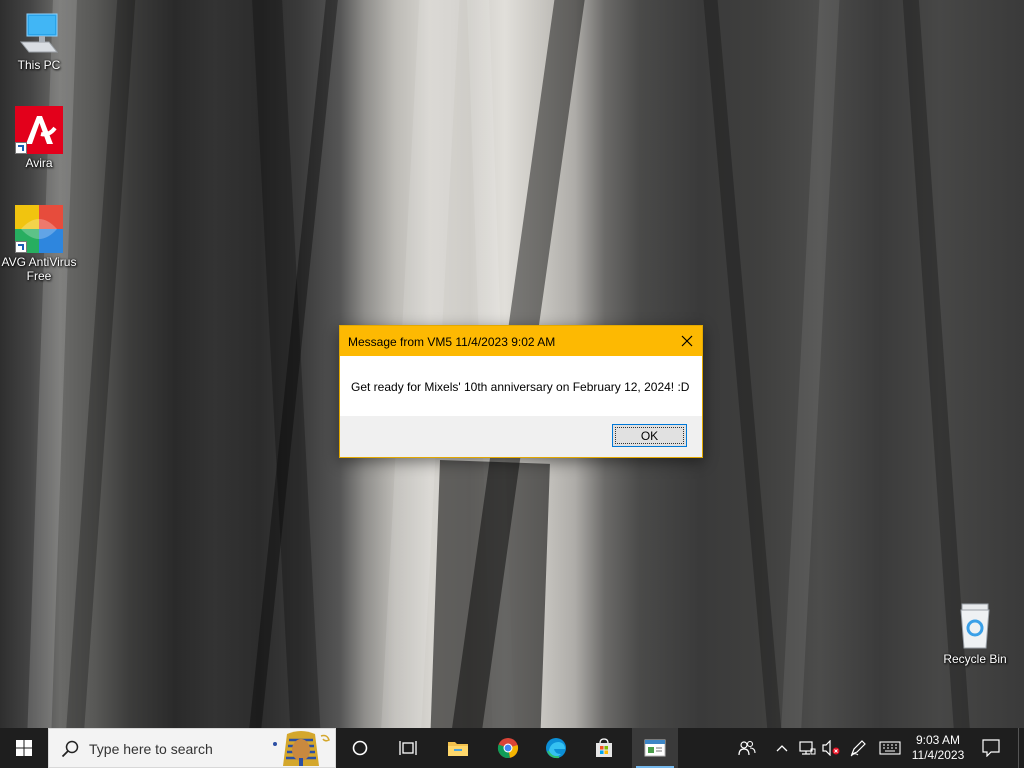  I want to click on desktop-icon-this-pc: This PC, so click(39, 40).